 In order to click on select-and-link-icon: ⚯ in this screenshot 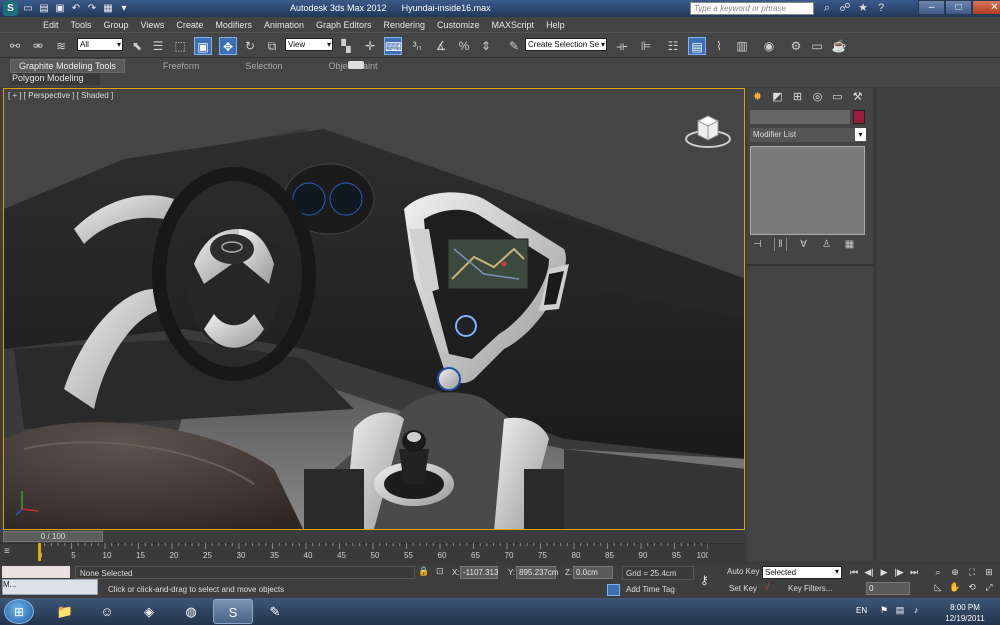, I will do `click(15, 46)`.